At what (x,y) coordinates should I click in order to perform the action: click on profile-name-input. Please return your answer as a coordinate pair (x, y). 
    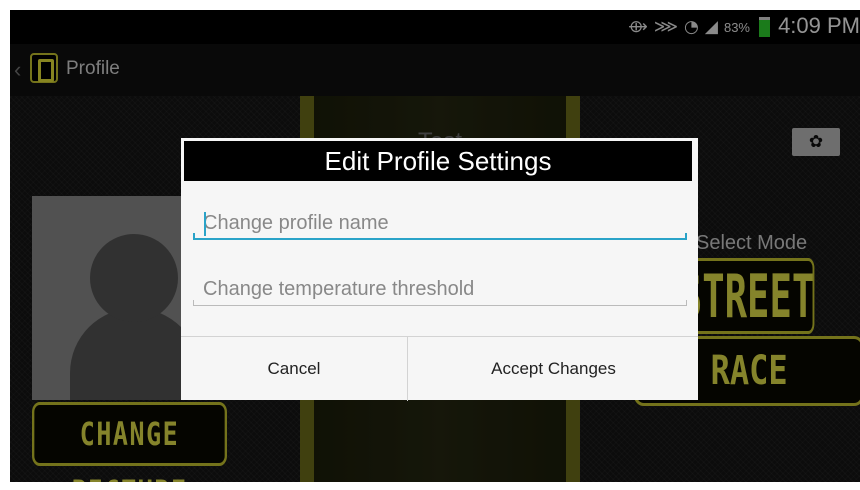
    Looking at the image, I should click on (440, 223).